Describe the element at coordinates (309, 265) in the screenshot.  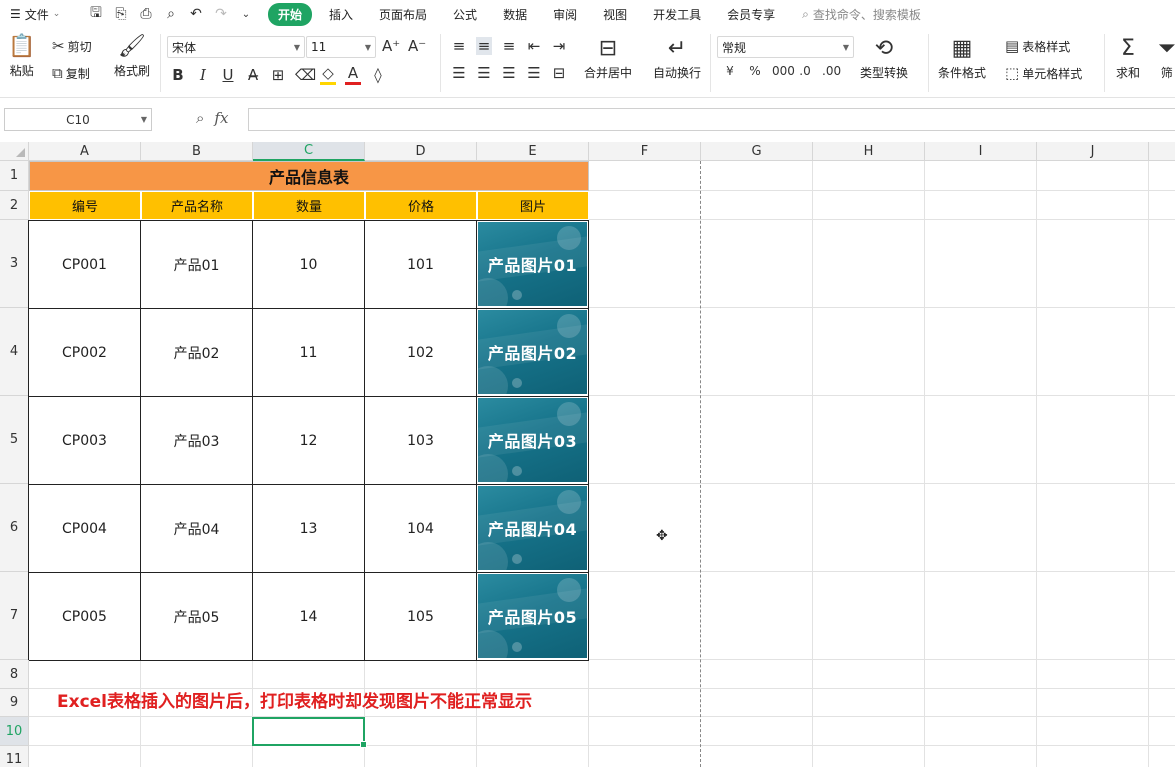
I see `cell-qty: 10` at that location.